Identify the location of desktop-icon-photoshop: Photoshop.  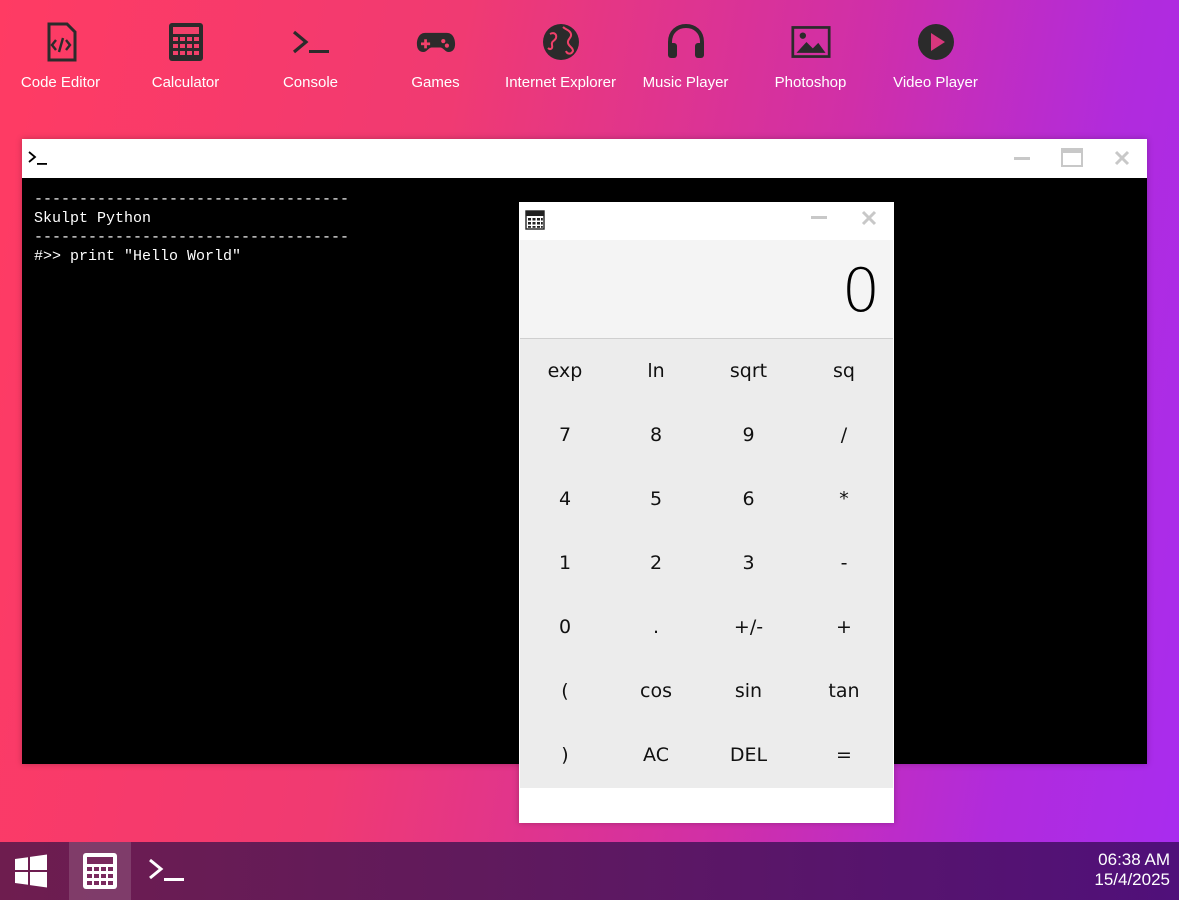
(810, 57).